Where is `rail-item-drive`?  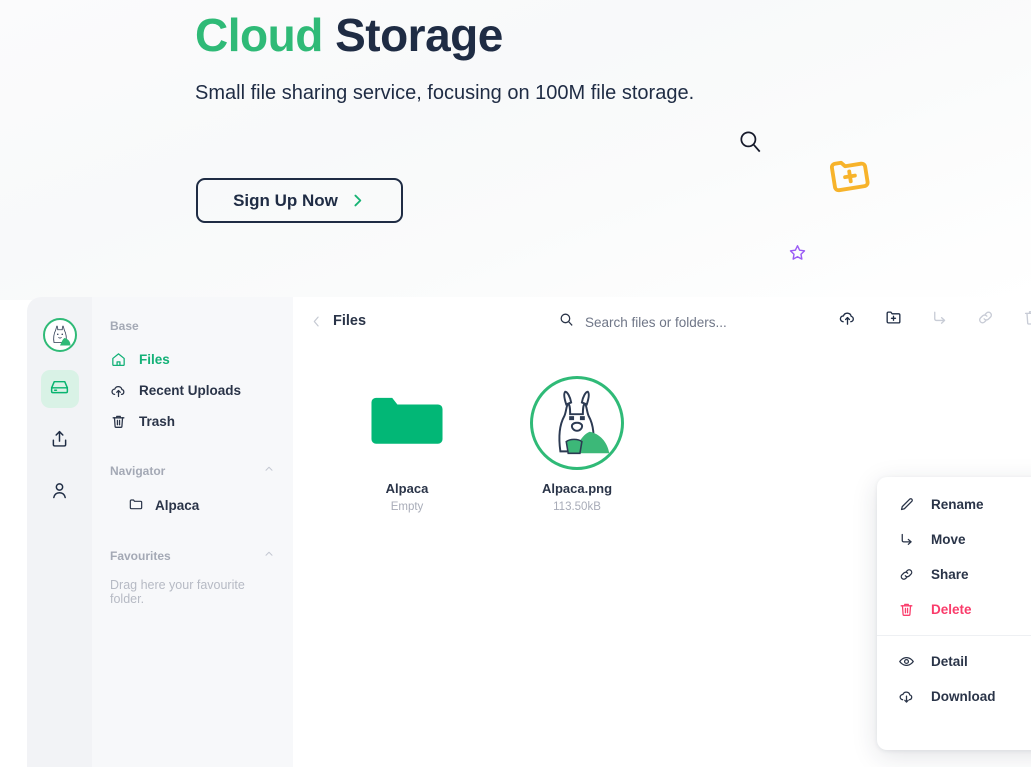
rail-item-drive is located at coordinates (59, 389).